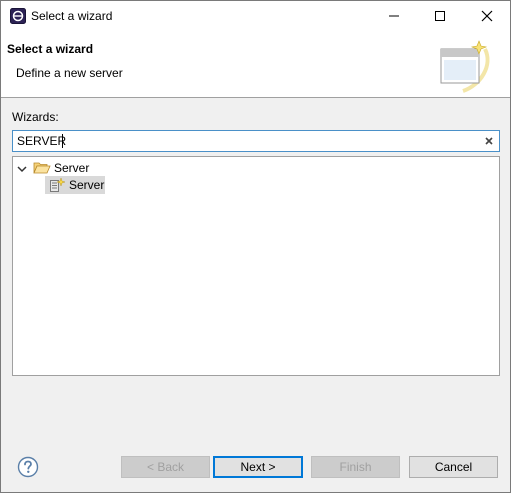 The image size is (511, 493). What do you see at coordinates (87, 185) in the screenshot?
I see `tree-item-label: Server` at bounding box center [87, 185].